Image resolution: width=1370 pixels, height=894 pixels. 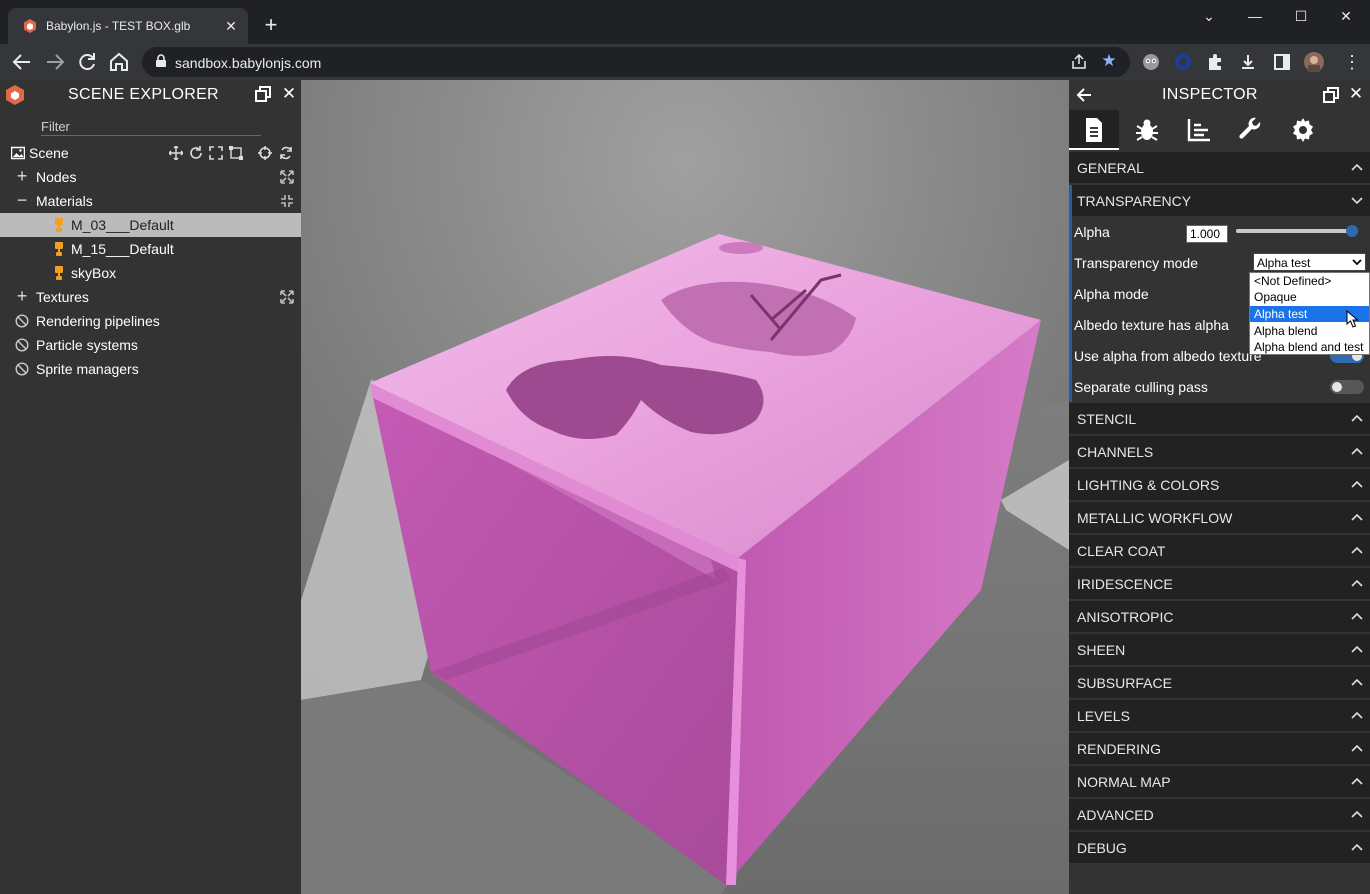 I want to click on crosshair-icon, so click(x=265, y=153).